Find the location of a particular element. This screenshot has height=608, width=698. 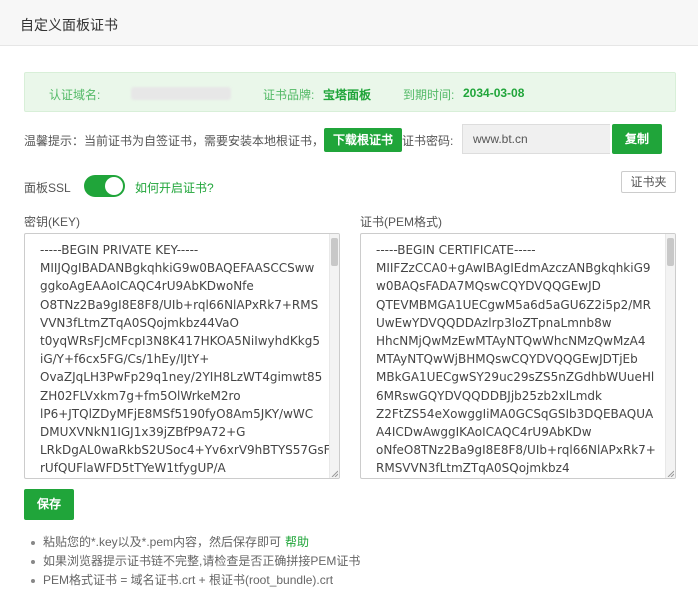

key-line: LRkDgAL0waRkbS2USoc4+Yv6xrV9hBTYS57GsF is located at coordinates (185, 450).